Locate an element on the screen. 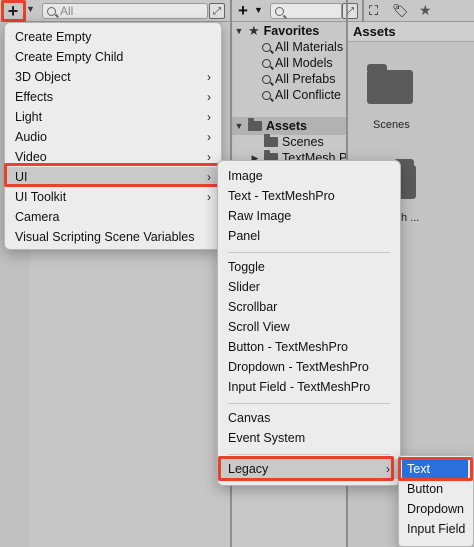 Image resolution: width=474 pixels, height=547 pixels. menu-item-label: Panel is located at coordinates (244, 236).